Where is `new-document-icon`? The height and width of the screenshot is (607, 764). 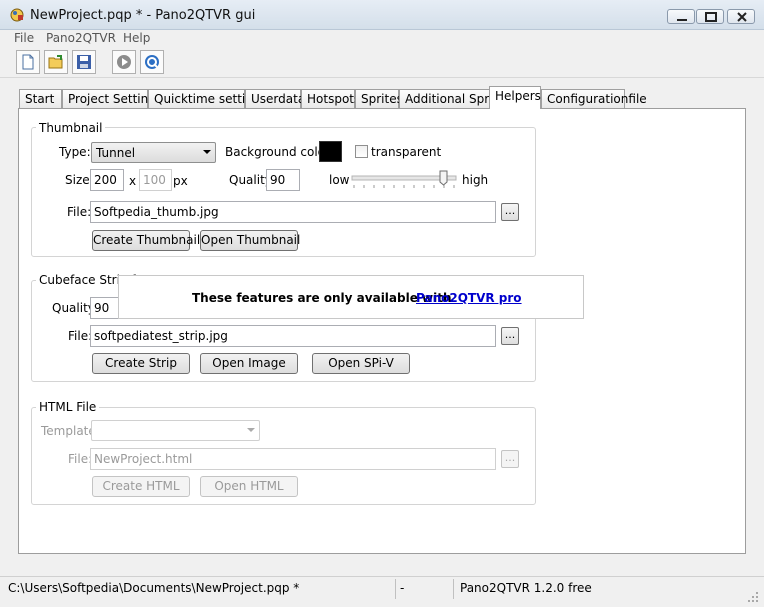 new-document-icon is located at coordinates (28, 62).